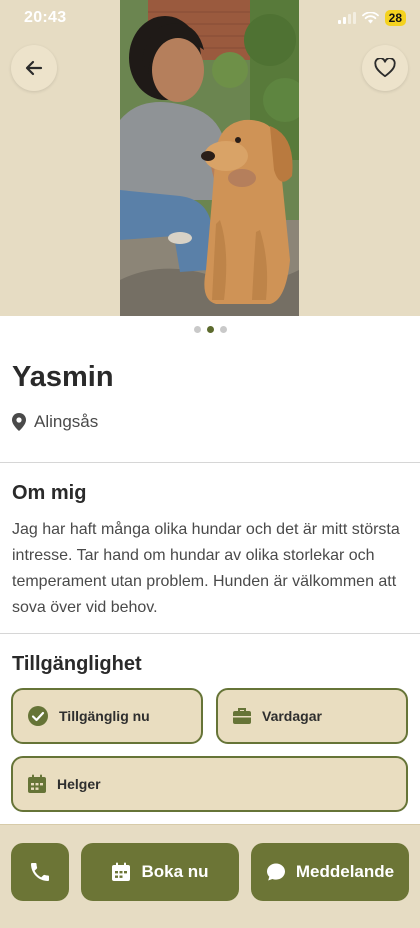 Image resolution: width=420 pixels, height=928 pixels. I want to click on message-button: Meddelande, so click(330, 872).